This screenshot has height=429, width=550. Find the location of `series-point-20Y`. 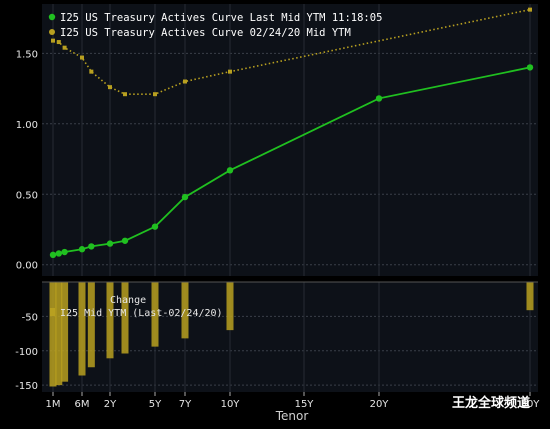

series-point-20Y is located at coordinates (379, 98).